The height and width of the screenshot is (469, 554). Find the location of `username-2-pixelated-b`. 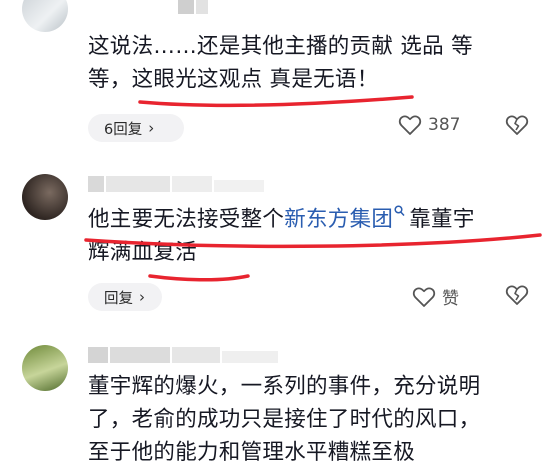

username-2-pixelated-b is located at coordinates (138, 184).